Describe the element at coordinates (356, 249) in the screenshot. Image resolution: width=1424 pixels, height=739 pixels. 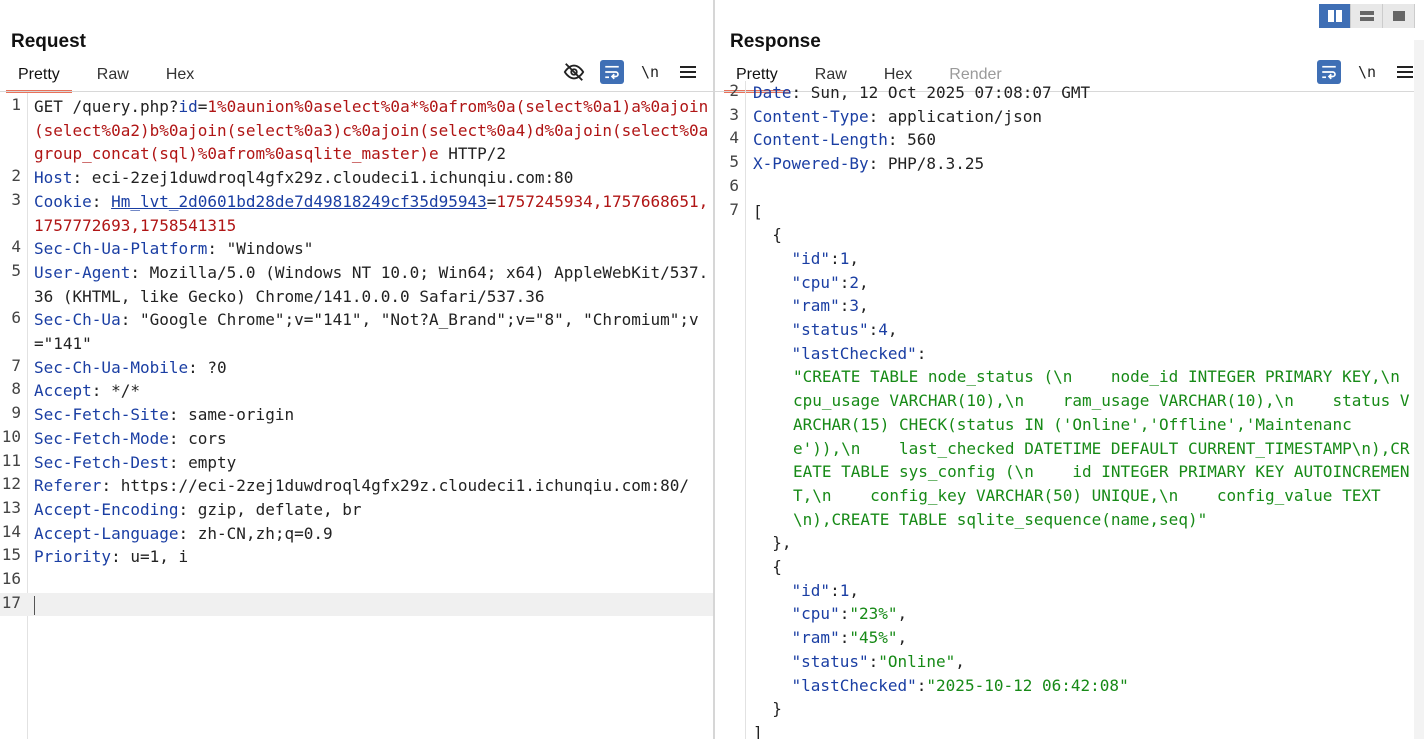
I see `code-line: 4 Sec-Ch-Ua-Platform: "Windows"` at that location.